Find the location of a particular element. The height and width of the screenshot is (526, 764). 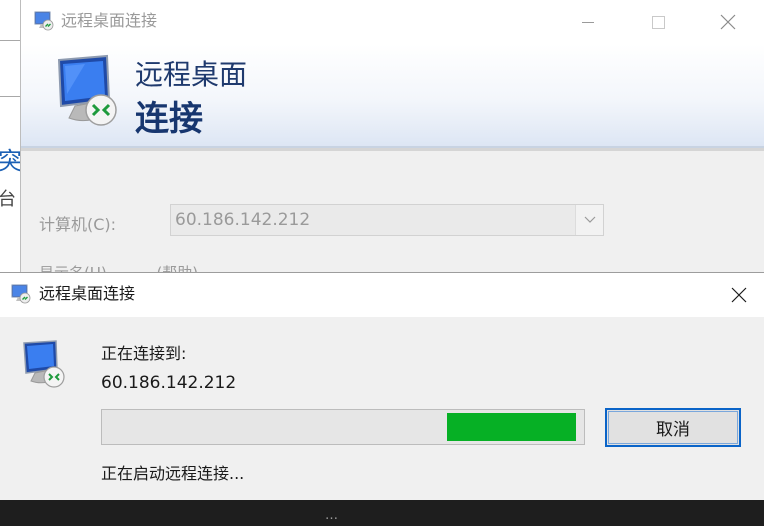

banner-subtitle: 连接 is located at coordinates (169, 119).